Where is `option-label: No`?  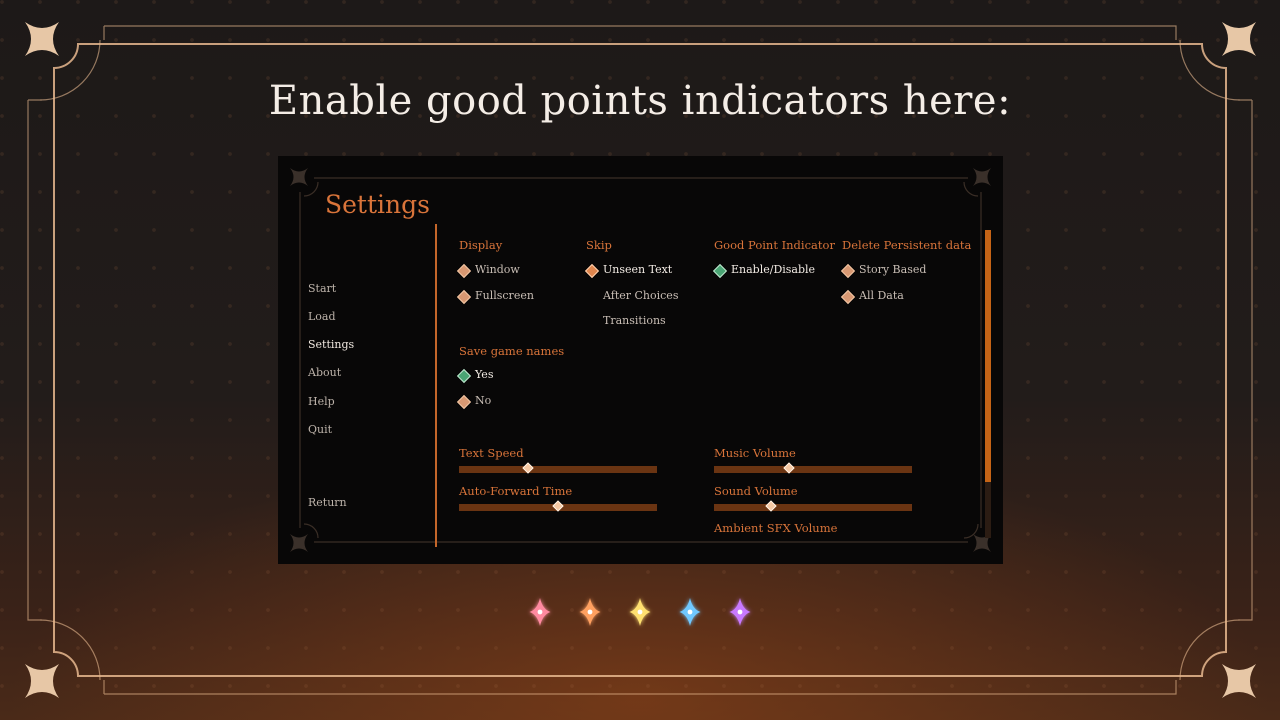 option-label: No is located at coordinates (483, 400).